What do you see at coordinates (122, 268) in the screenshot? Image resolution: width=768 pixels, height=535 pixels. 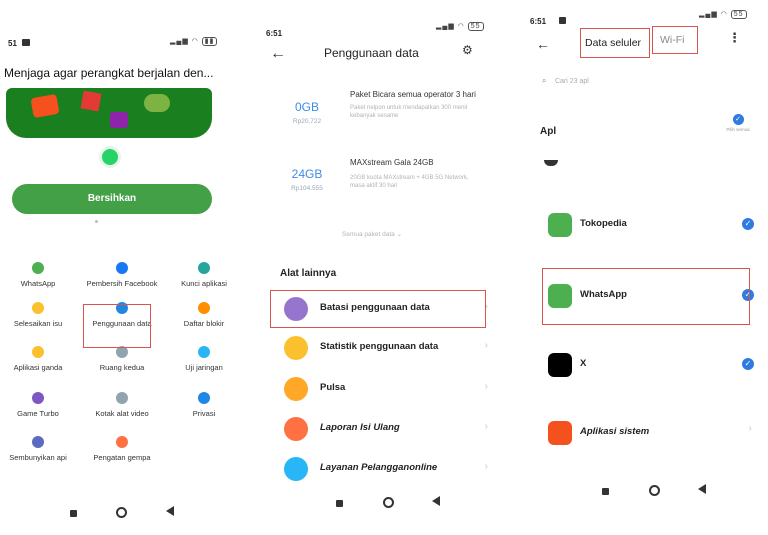 I see `facebook-icon` at bounding box center [122, 268].